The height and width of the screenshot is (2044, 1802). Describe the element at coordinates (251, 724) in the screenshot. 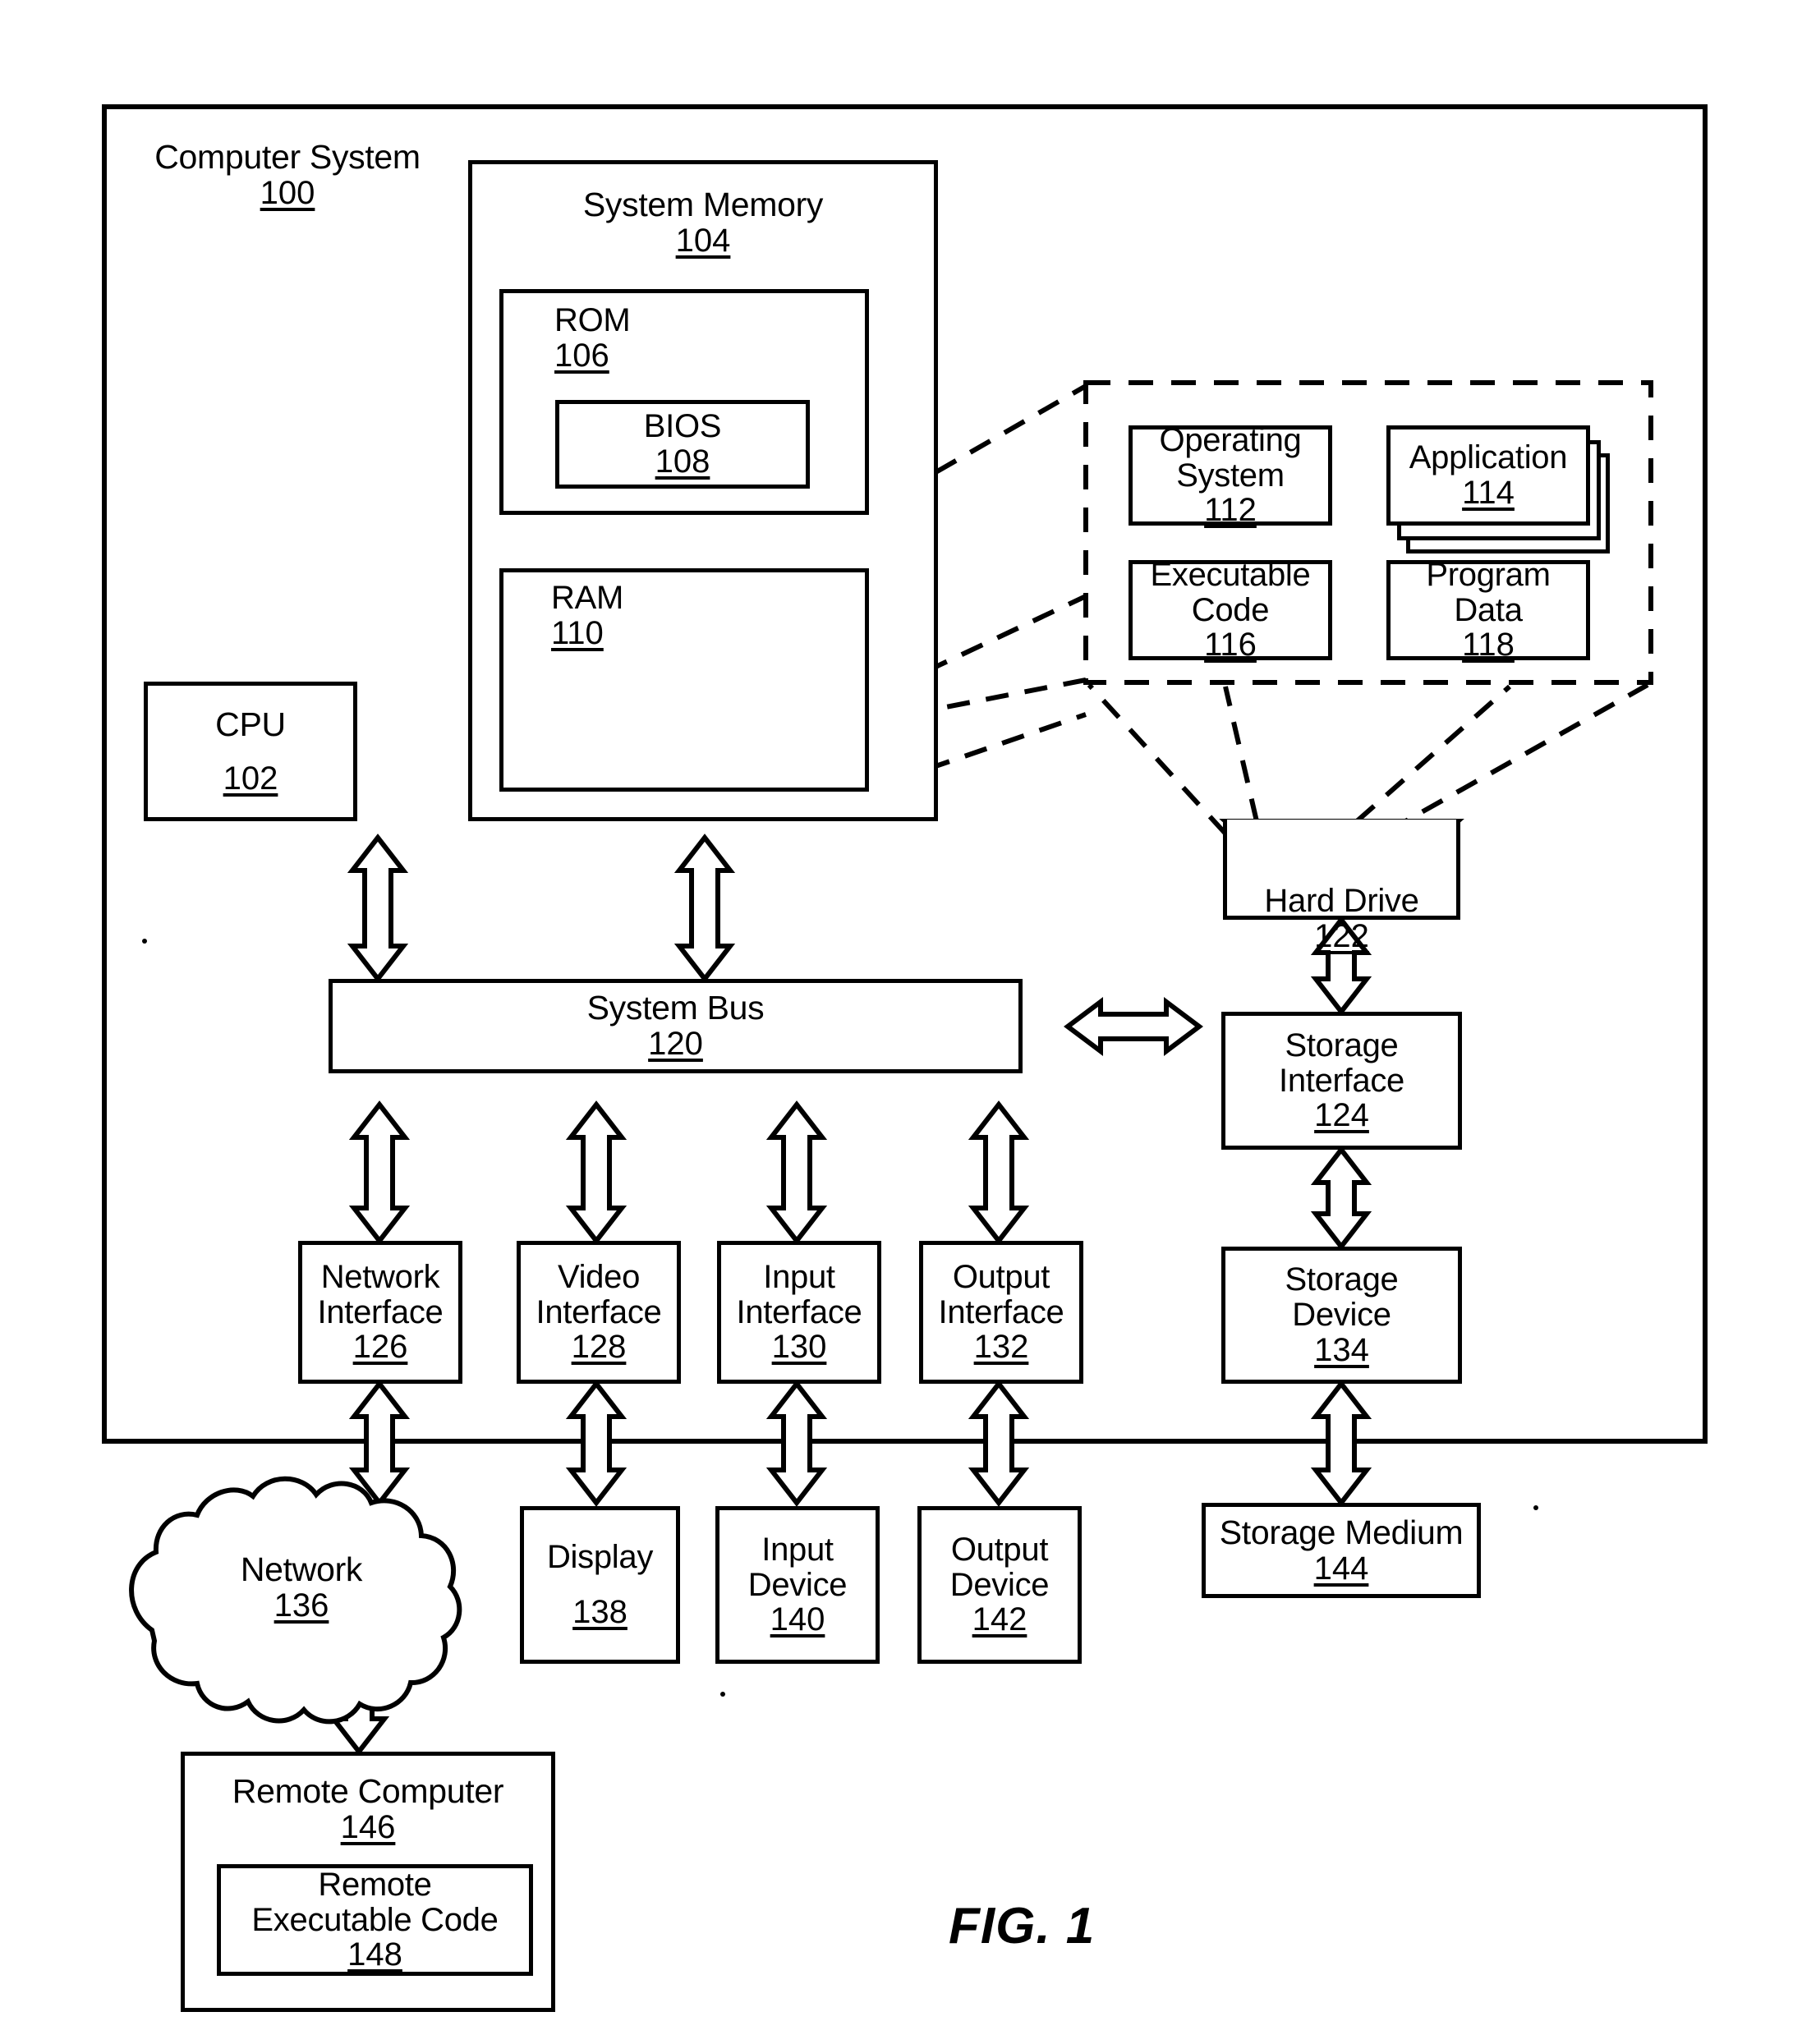

I see `cpu-title: CPU` at that location.